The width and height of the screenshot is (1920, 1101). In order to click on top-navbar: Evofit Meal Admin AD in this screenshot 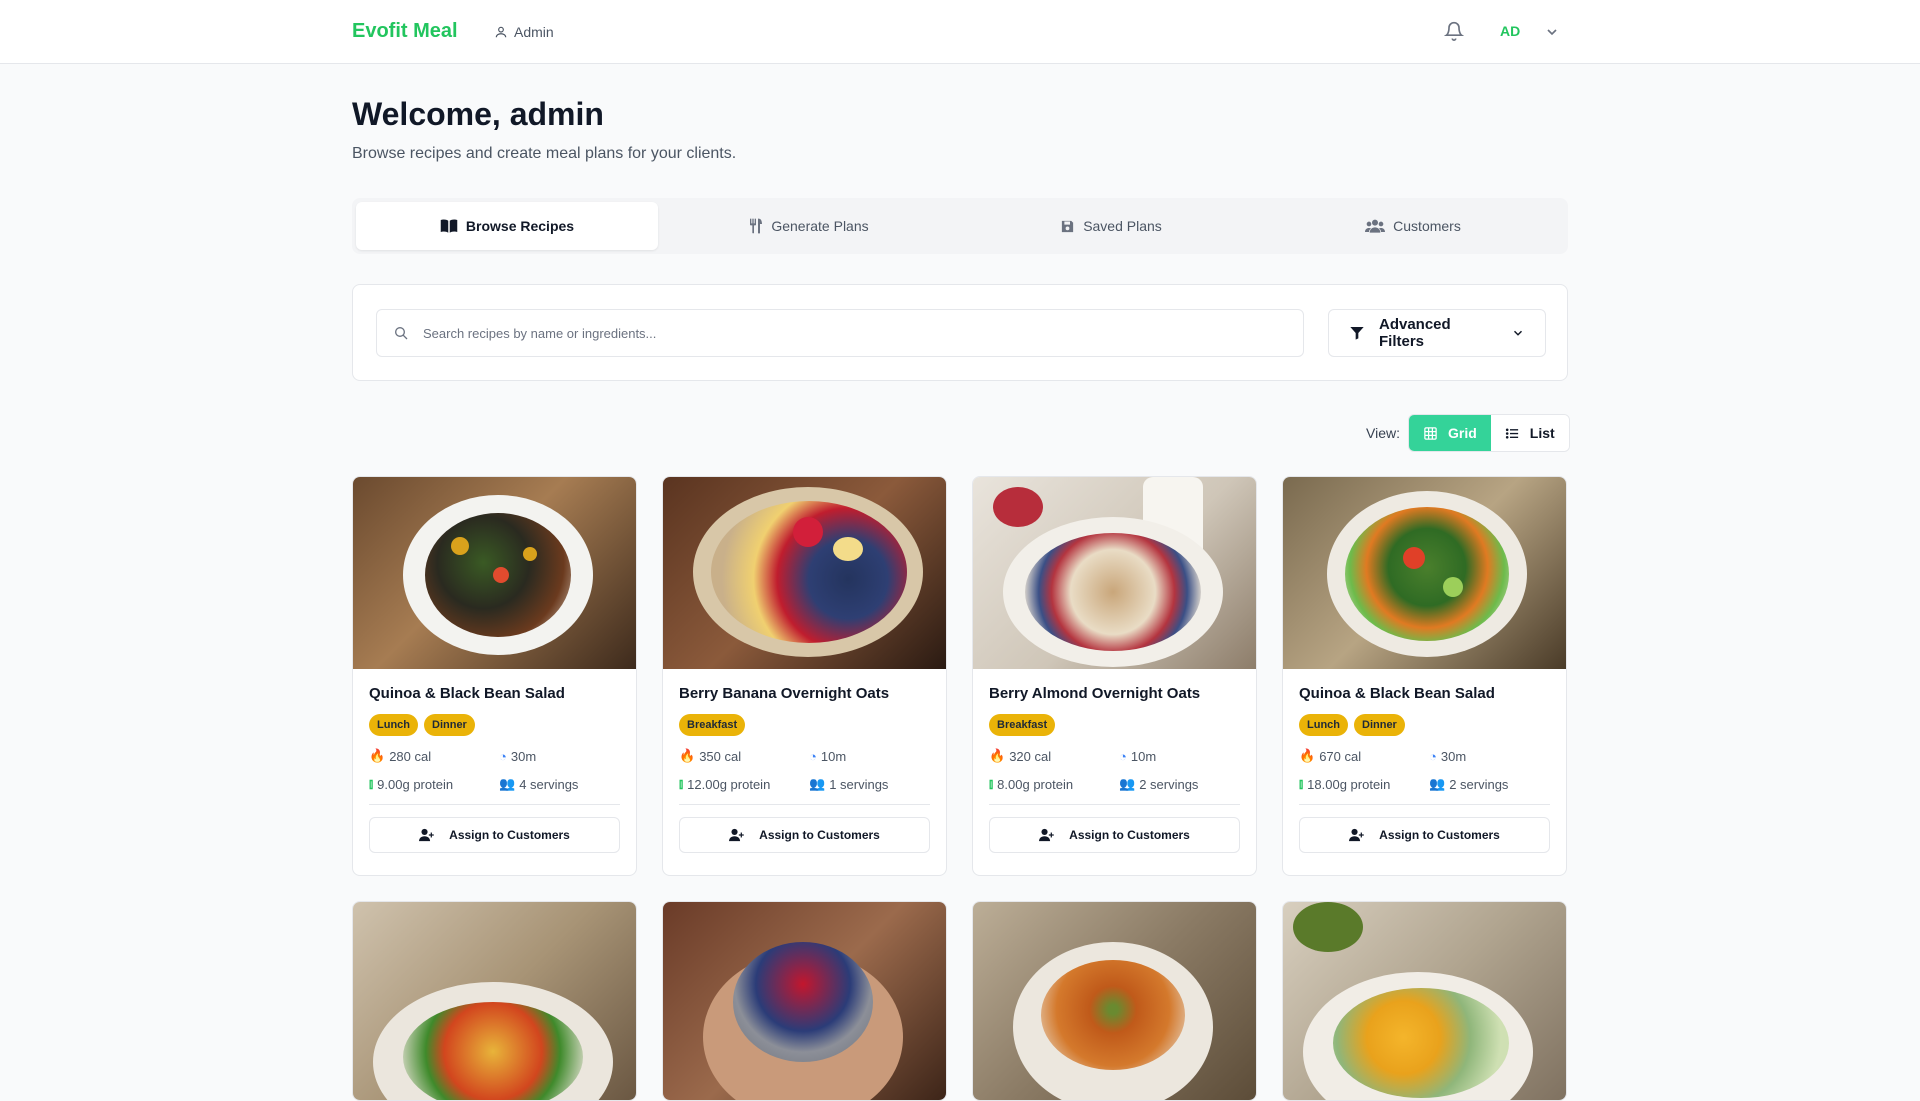, I will do `click(960, 32)`.